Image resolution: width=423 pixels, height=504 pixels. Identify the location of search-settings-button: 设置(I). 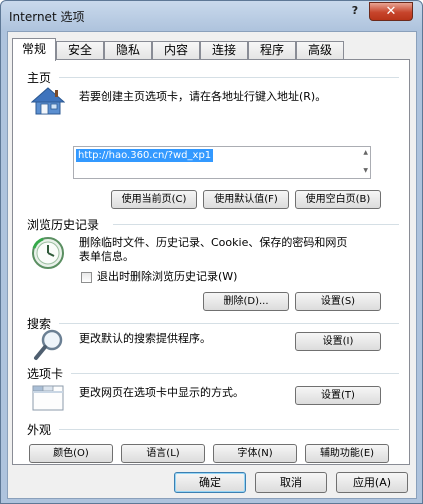
(338, 341).